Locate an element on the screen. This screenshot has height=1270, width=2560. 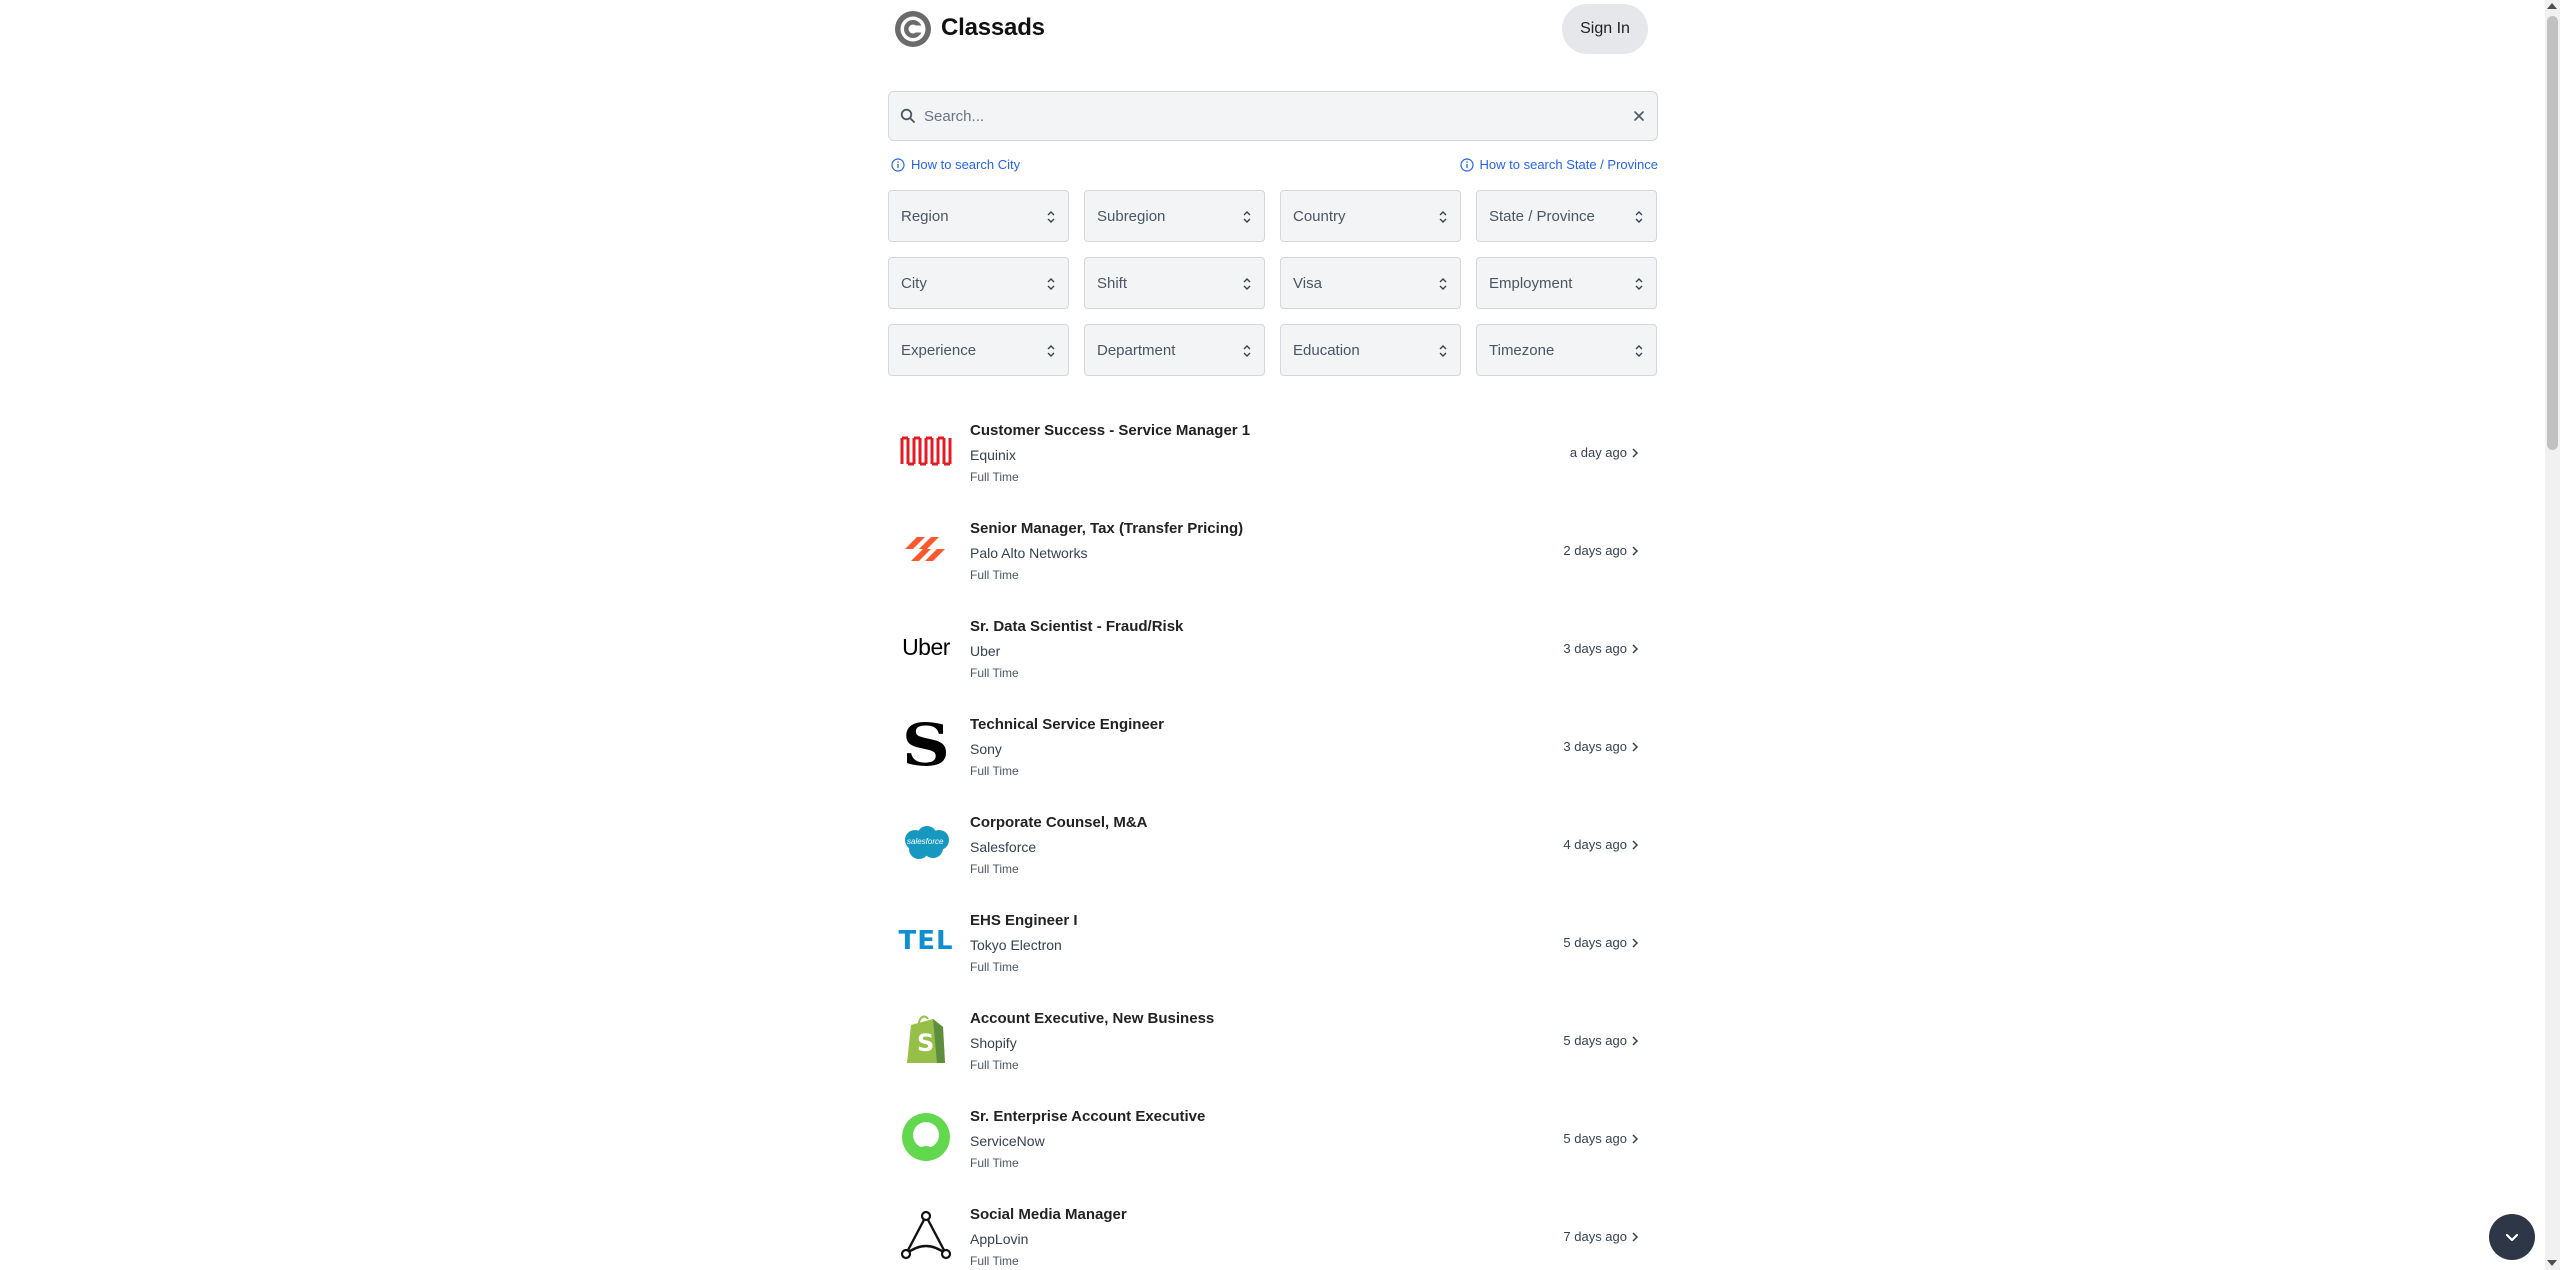
job-posted-age: 4 days ago is located at coordinates (1595, 844).